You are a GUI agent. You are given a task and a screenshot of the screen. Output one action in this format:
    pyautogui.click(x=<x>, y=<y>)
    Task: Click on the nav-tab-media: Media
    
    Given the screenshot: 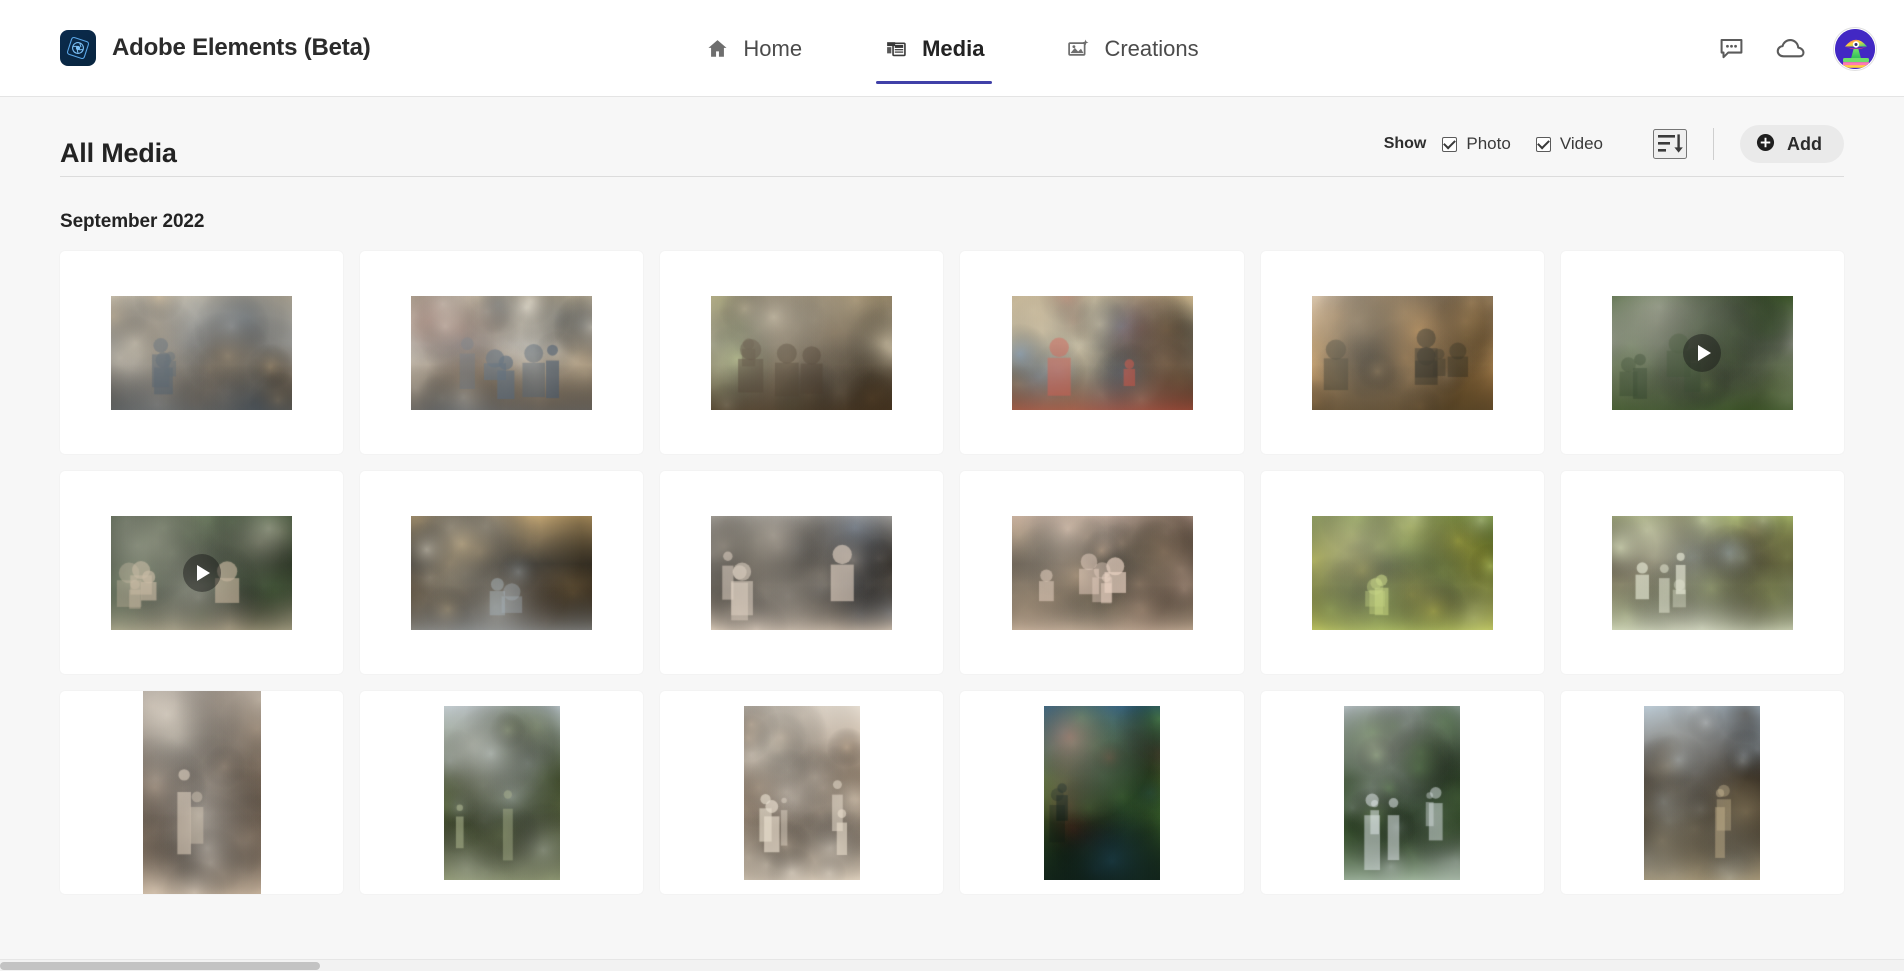 What is the action you would take?
    pyautogui.click(x=934, y=48)
    